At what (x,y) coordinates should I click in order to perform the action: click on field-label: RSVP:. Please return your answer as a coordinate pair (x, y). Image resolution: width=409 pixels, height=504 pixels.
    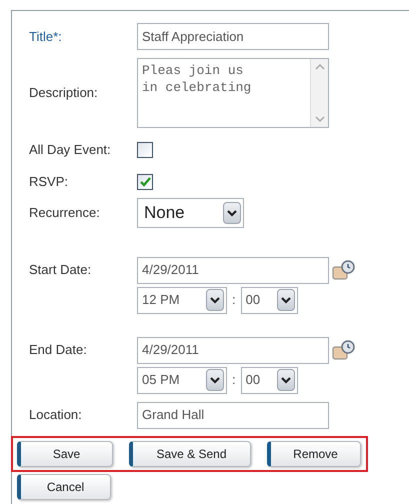
    Looking at the image, I should click on (49, 182).